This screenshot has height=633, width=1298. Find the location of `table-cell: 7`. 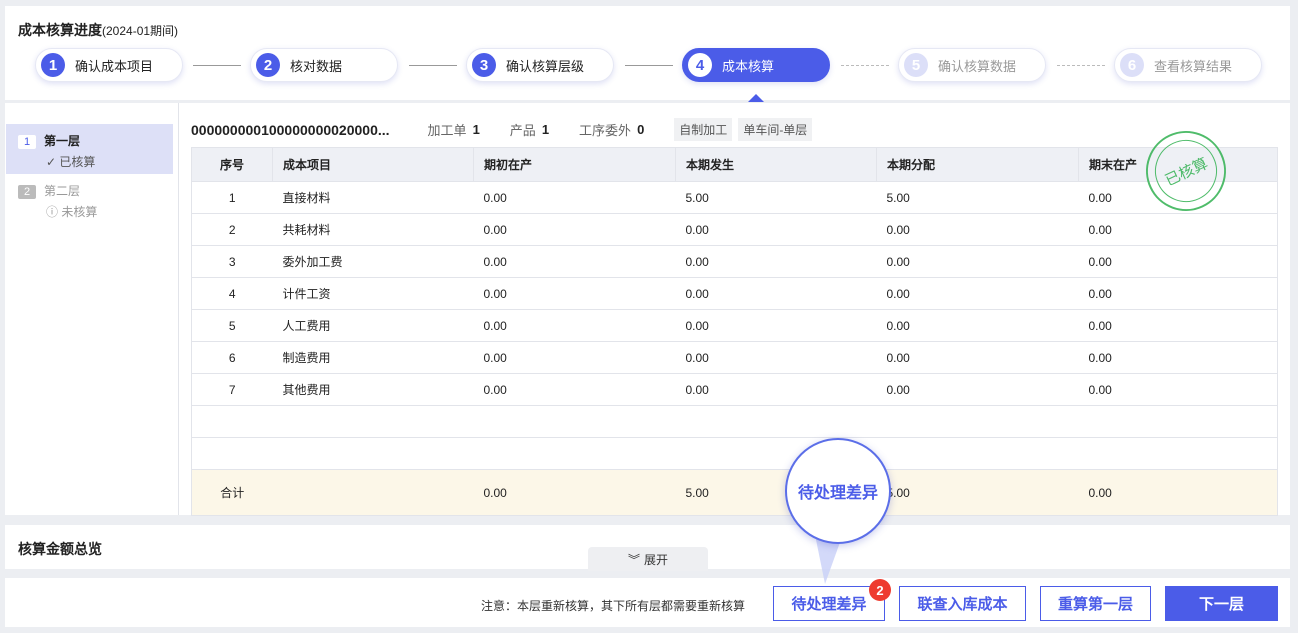

table-cell: 7 is located at coordinates (232, 389).